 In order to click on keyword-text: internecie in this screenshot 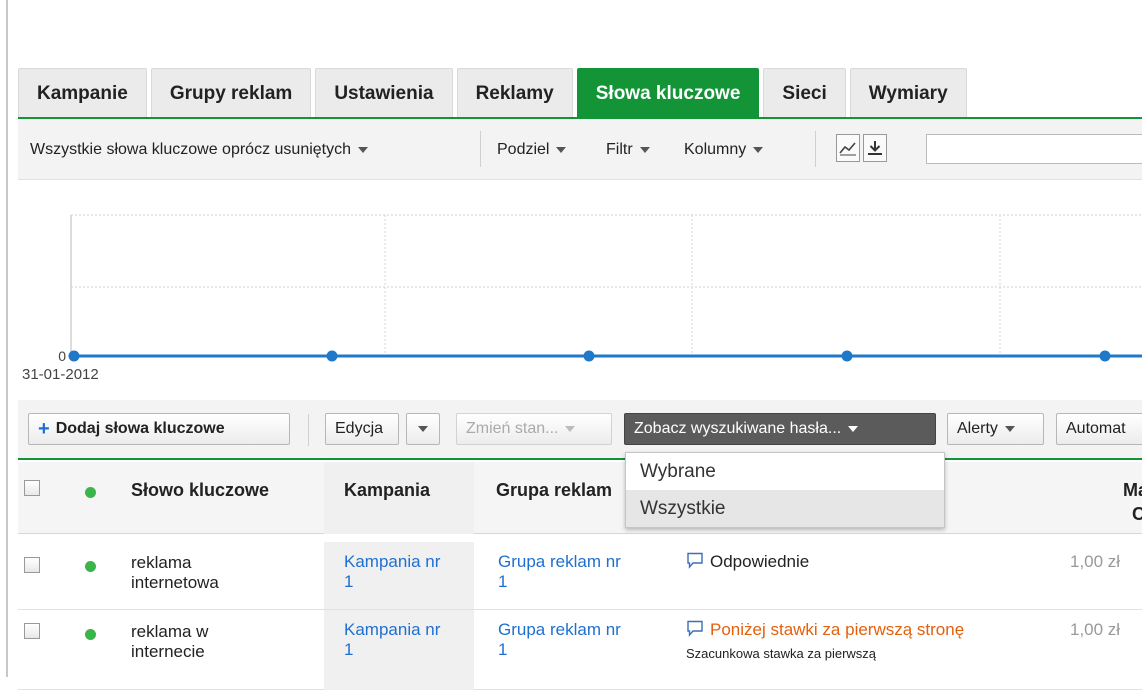, I will do `click(168, 651)`.